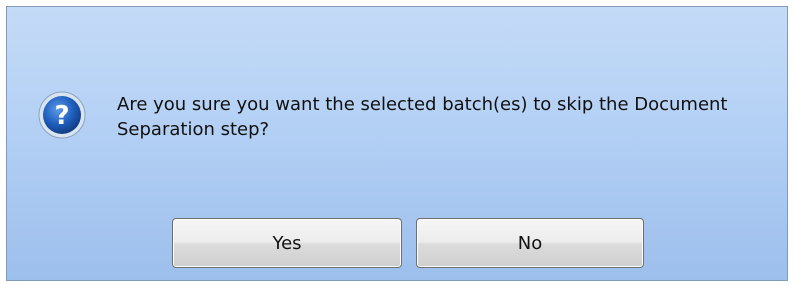 Image resolution: width=796 pixels, height=284 pixels. What do you see at coordinates (287, 243) in the screenshot?
I see `yes-button: Yes` at bounding box center [287, 243].